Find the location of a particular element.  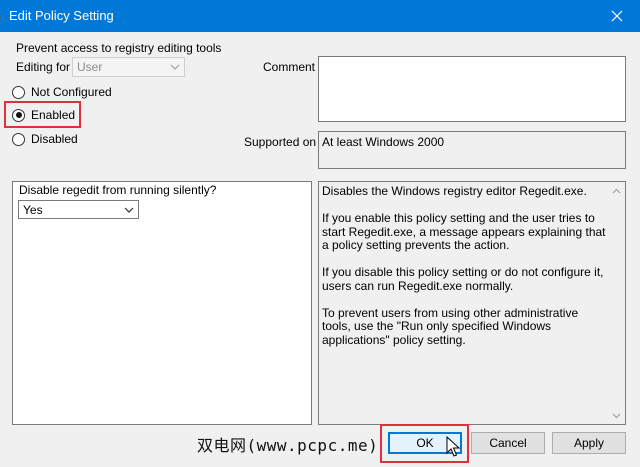

enabled-highlight-box is located at coordinates (42, 114).